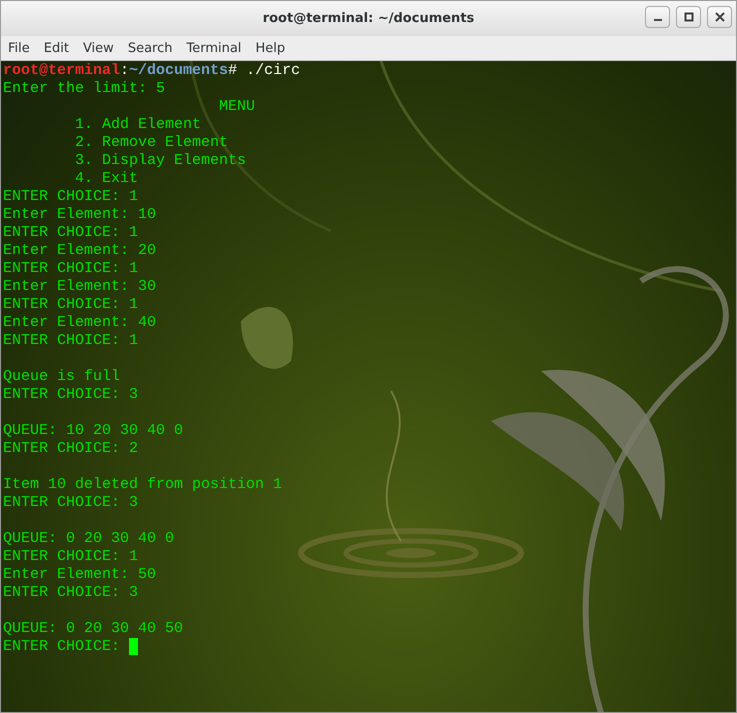 Image resolution: width=737 pixels, height=713 pixels. I want to click on output-line: ENTER CHOICE: 2, so click(70, 449).